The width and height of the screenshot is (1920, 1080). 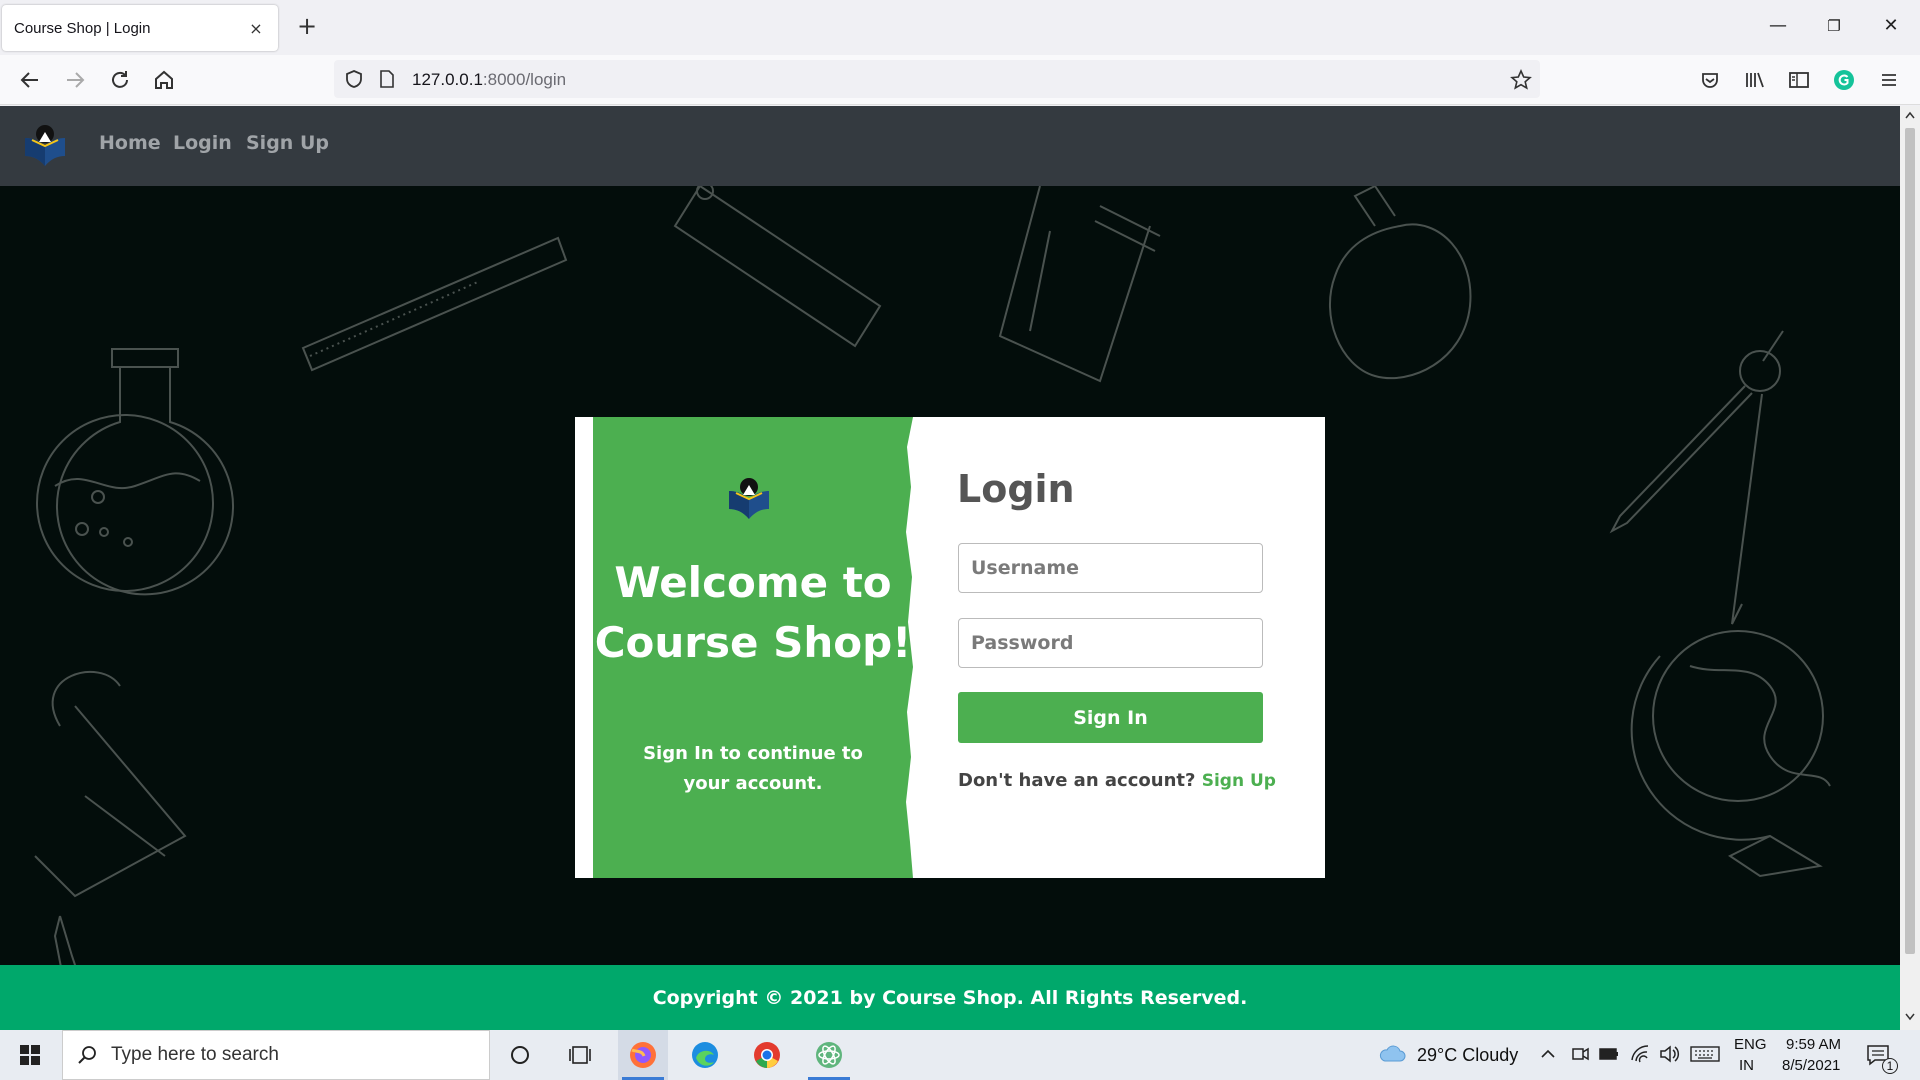 I want to click on home-button, so click(x=164, y=80).